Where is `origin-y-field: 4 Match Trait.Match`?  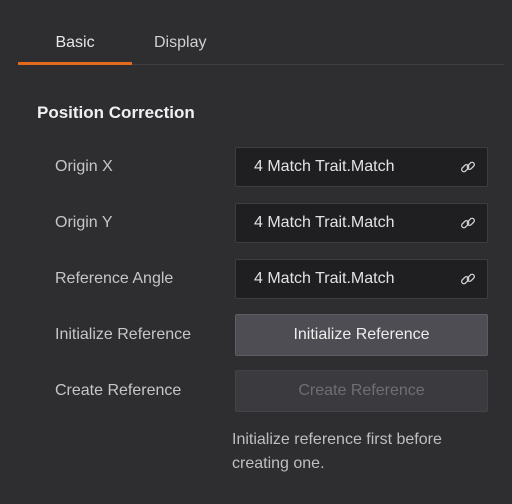
origin-y-field: 4 Match Trait.Match is located at coordinates (361, 223).